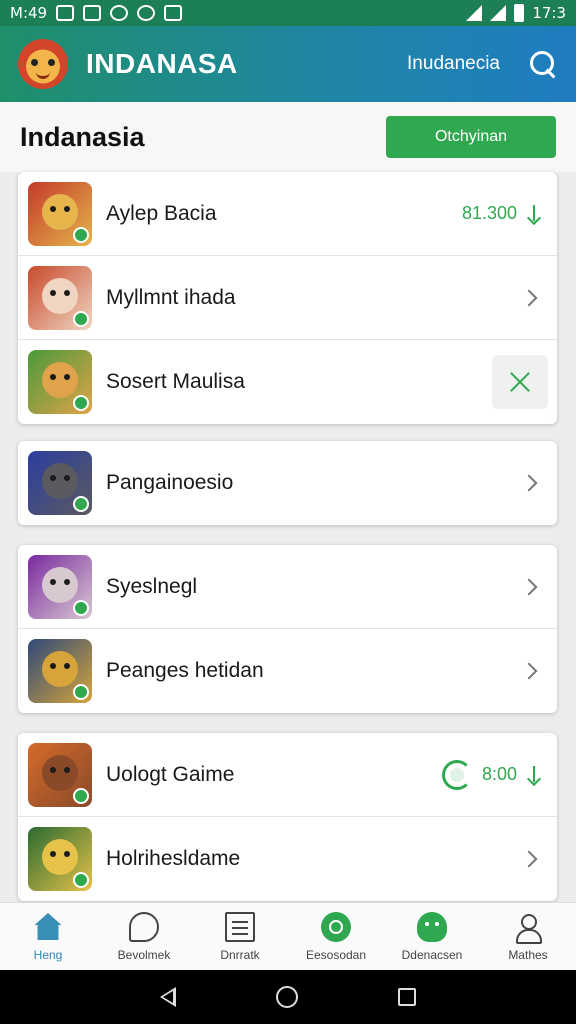 This screenshot has height=1024, width=576. I want to click on save-notification-icon, so click(92, 13).